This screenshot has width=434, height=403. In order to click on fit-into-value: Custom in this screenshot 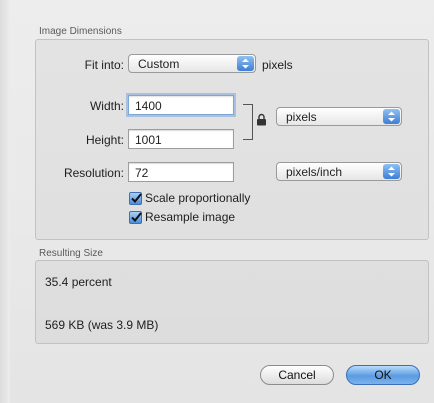, I will do `click(159, 64)`.